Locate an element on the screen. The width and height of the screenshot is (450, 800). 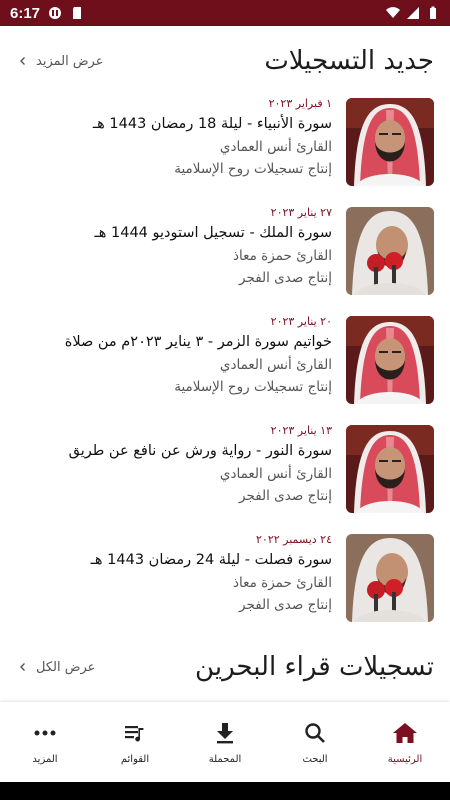
nav-item-download: المحملة is located at coordinates (225, 742).